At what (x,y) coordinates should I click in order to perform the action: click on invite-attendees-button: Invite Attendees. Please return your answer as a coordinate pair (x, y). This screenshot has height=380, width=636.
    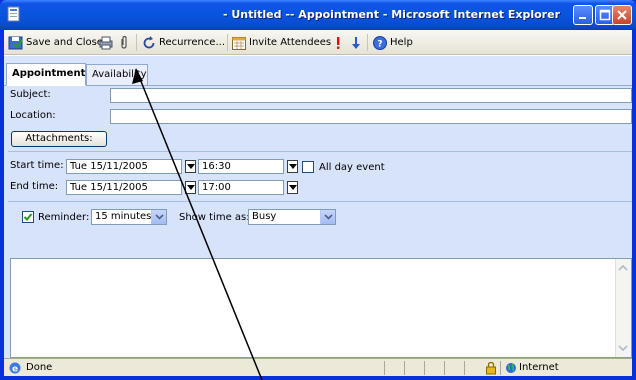
    Looking at the image, I should click on (281, 42).